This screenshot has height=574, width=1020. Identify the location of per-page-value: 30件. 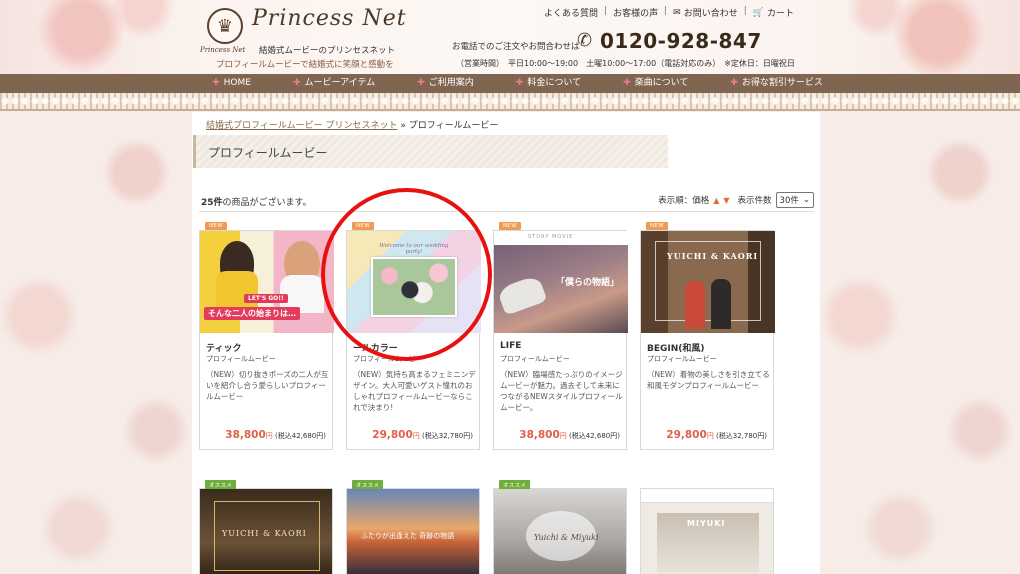
(789, 201).